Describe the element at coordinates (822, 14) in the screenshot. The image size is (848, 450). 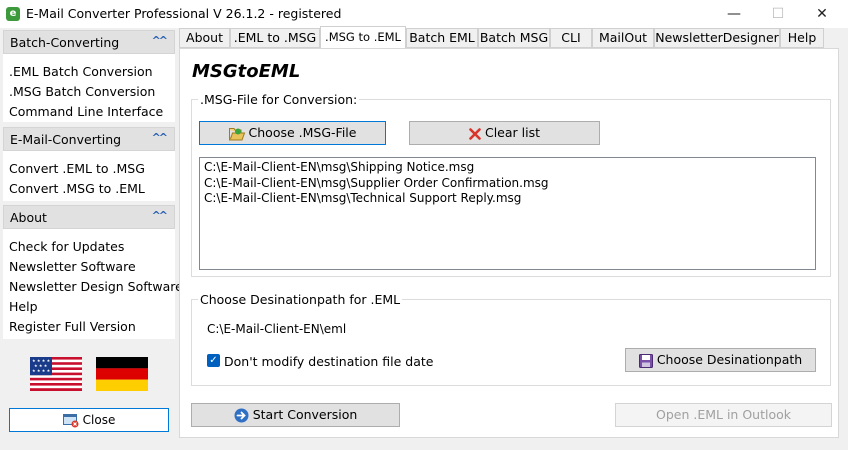
I see `close-window-button: ✕` at that location.